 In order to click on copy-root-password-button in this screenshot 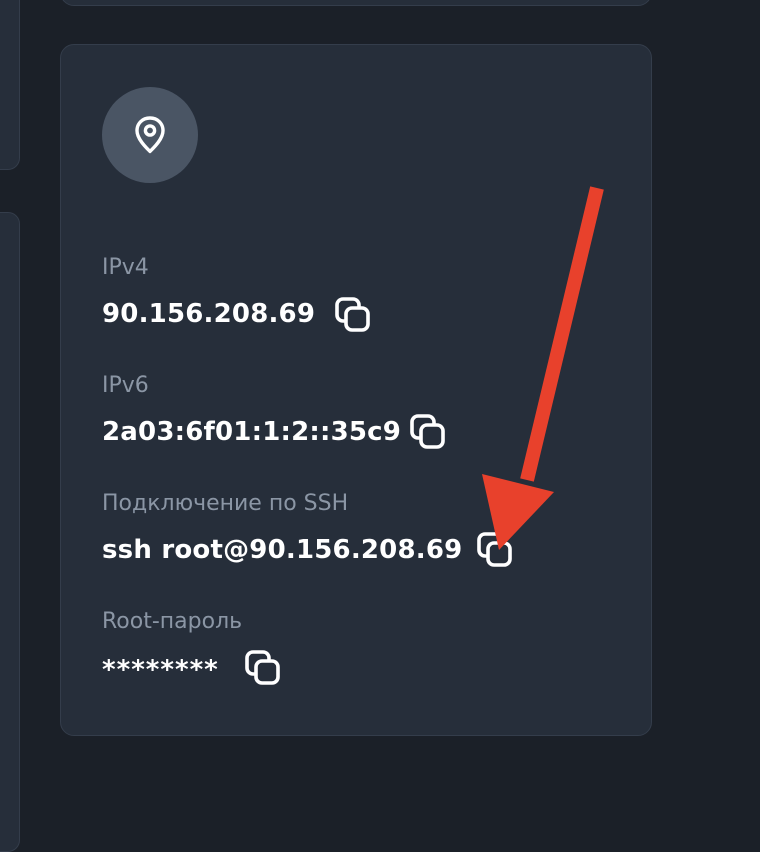, I will do `click(263, 668)`.